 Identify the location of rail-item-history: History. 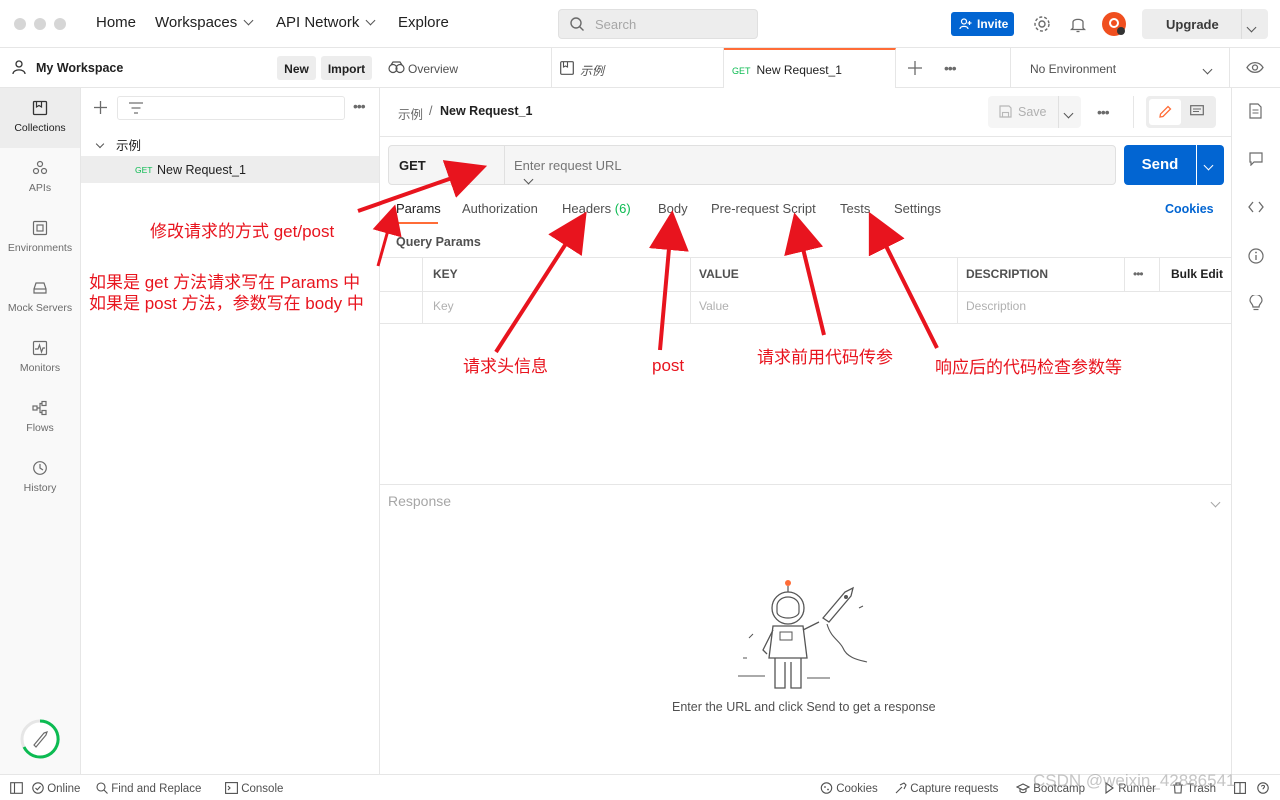
(40, 478).